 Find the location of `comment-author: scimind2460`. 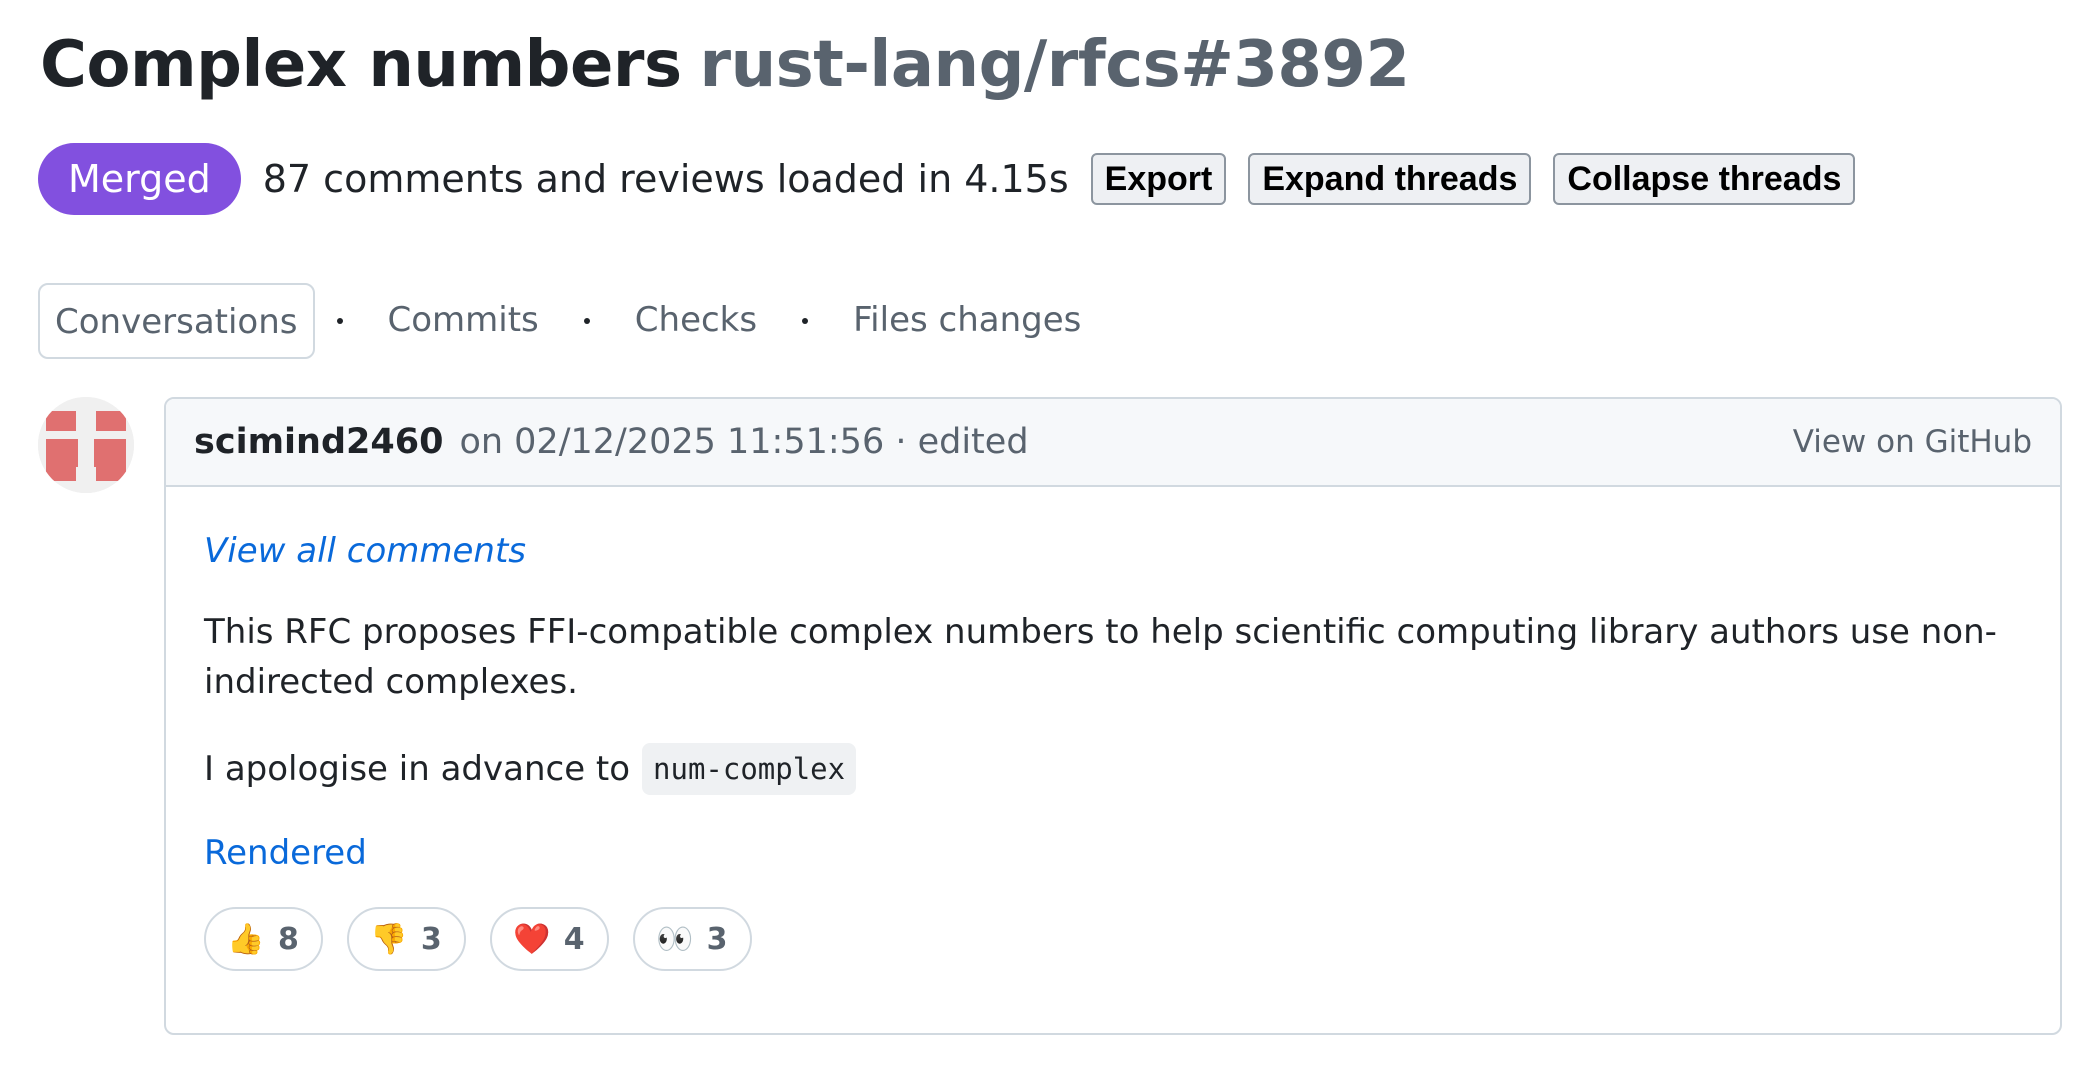

comment-author: scimind2460 is located at coordinates (318, 442).